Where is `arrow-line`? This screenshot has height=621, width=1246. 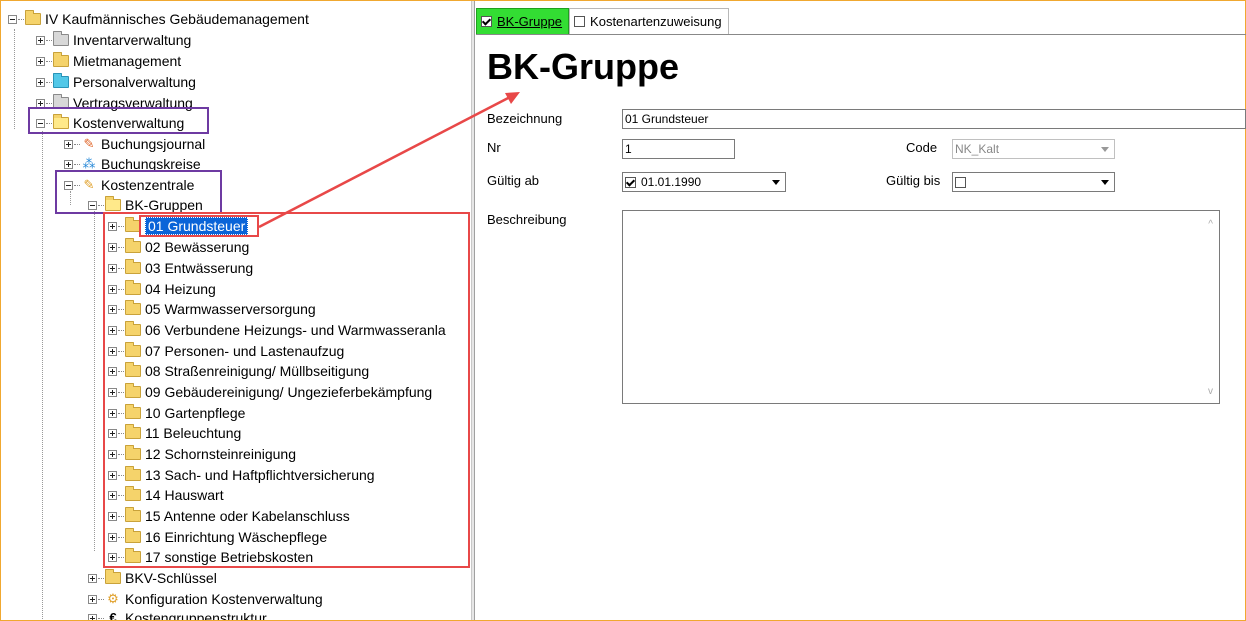
arrow-line is located at coordinates (385, 161).